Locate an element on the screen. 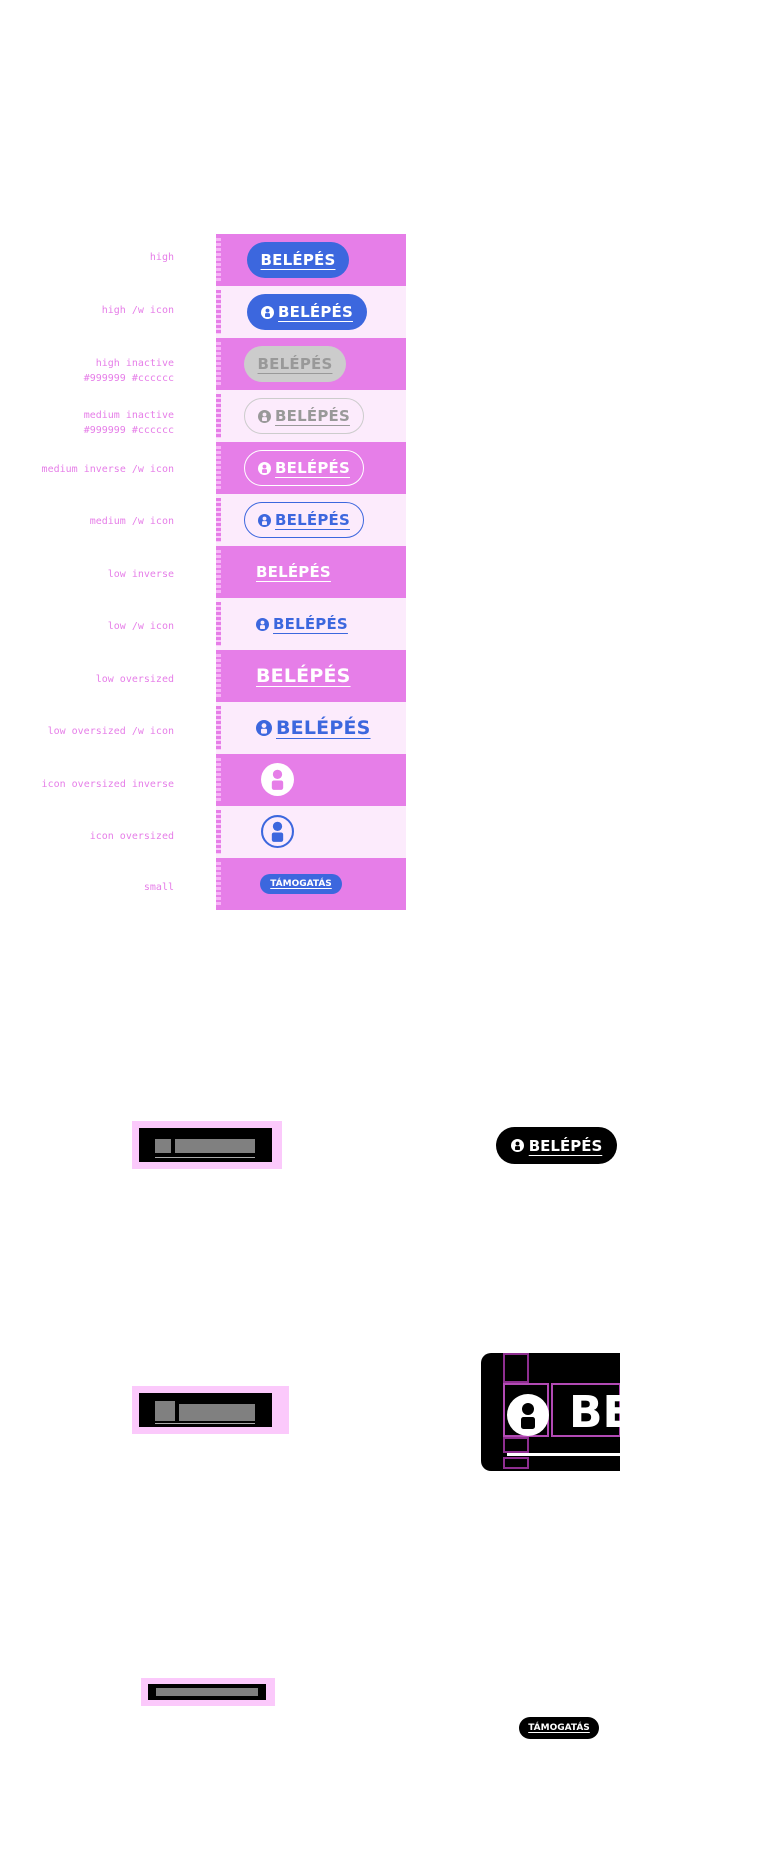 The height and width of the screenshot is (1870, 761). row-medium-icon: BELÉPÉS is located at coordinates (311, 520).